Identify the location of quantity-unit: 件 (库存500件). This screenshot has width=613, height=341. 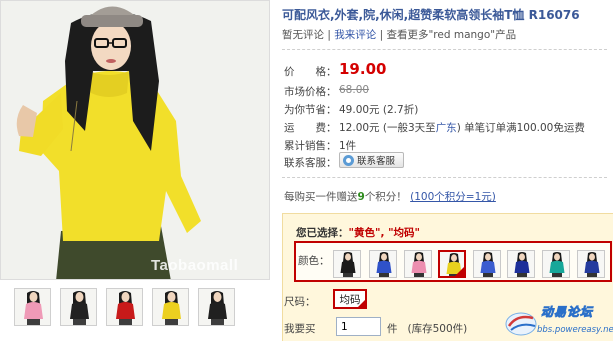
(427, 328).